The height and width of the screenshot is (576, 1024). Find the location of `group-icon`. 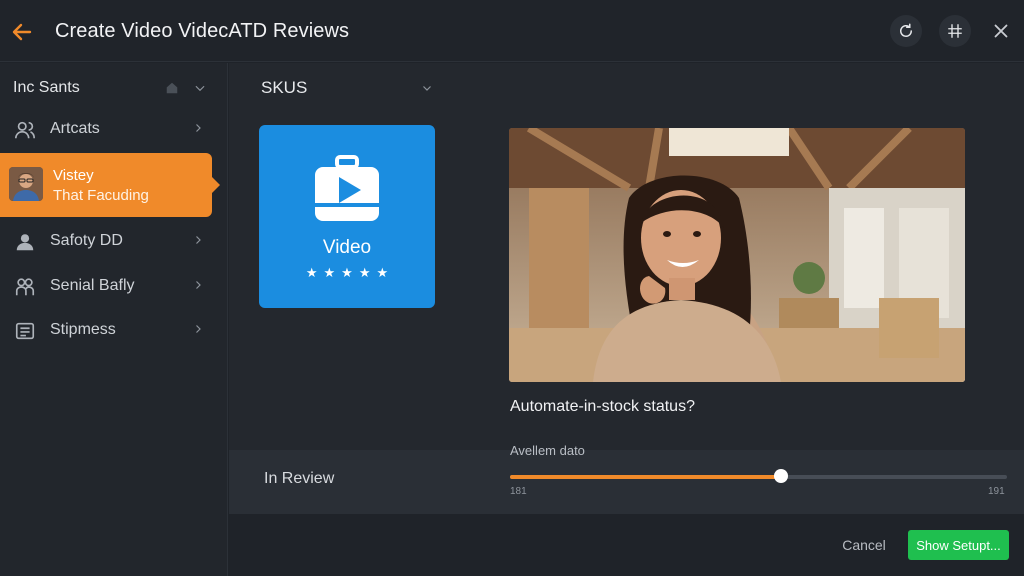

group-icon is located at coordinates (25, 287).